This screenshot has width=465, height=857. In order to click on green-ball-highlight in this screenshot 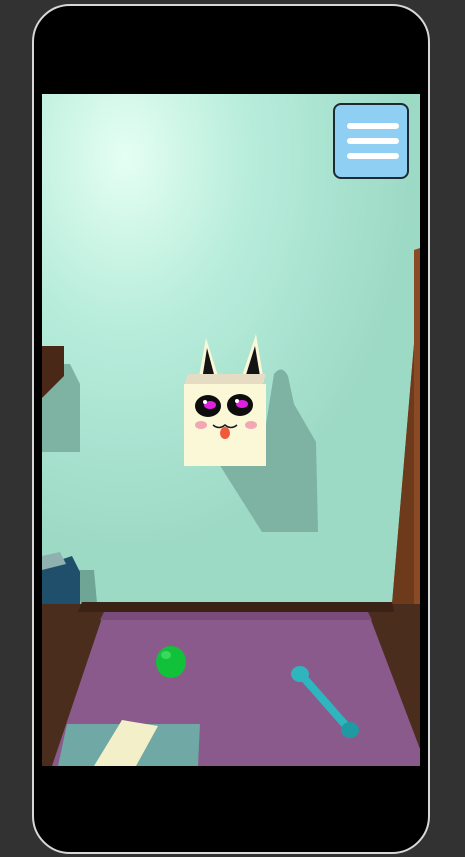, I will do `click(166, 655)`.